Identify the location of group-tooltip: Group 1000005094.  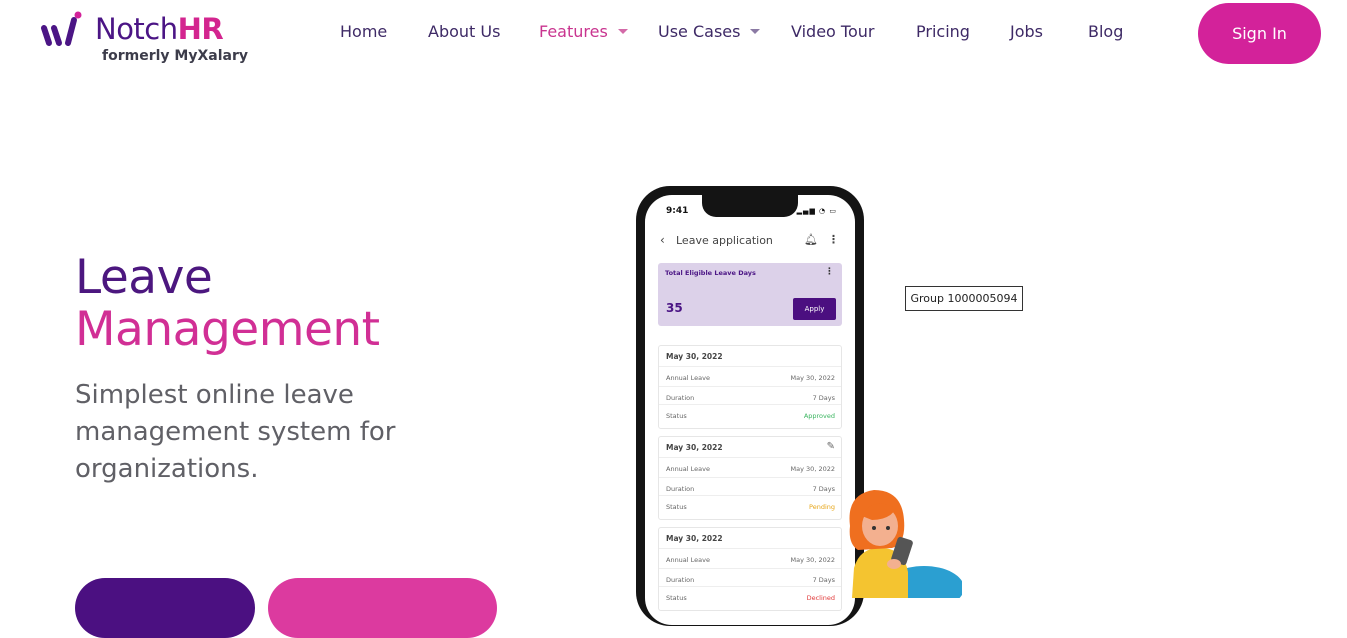
(964, 298).